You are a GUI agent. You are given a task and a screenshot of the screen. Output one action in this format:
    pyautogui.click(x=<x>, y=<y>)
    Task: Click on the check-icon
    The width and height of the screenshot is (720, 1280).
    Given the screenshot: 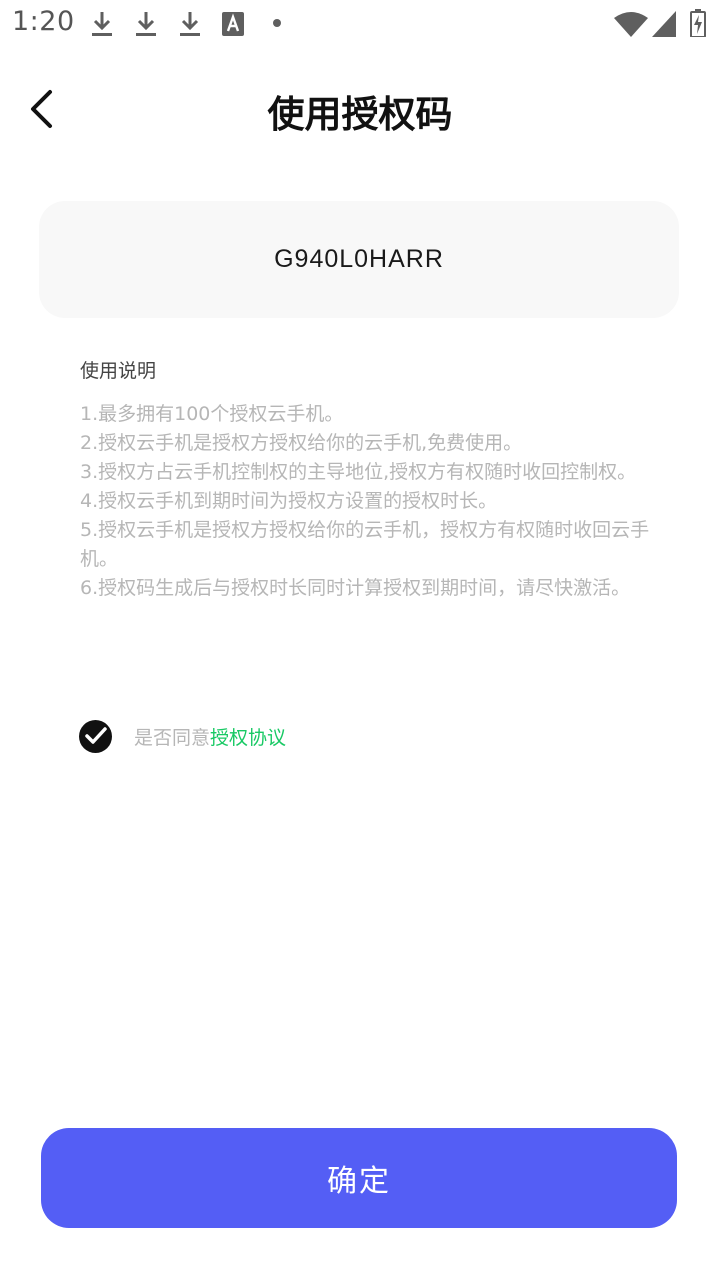 What is the action you would take?
    pyautogui.click(x=95, y=735)
    